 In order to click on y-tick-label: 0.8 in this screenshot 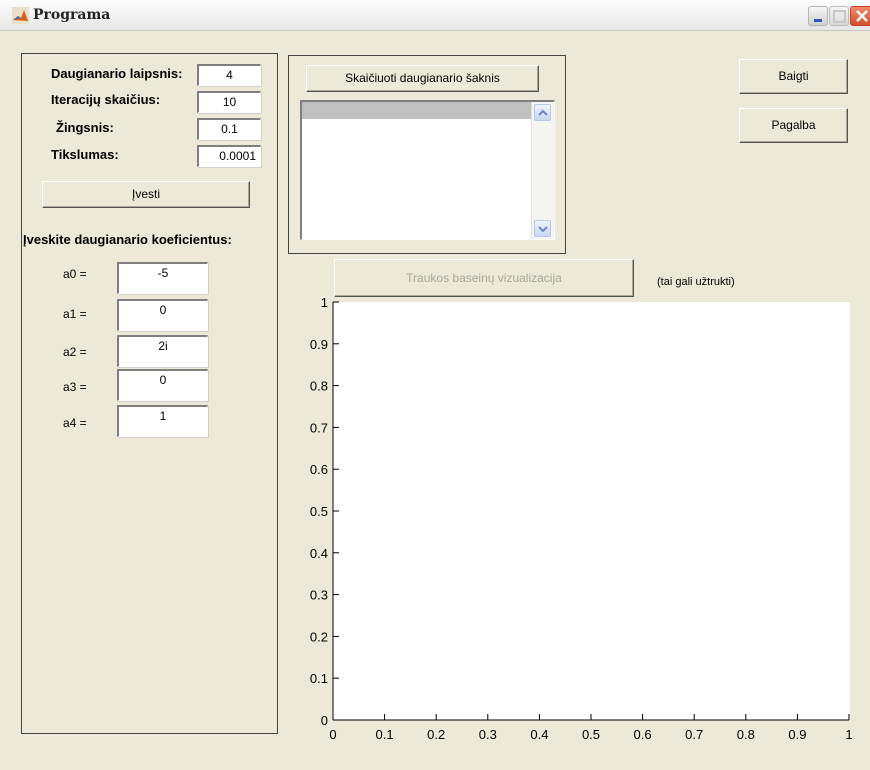, I will do `click(319, 386)`.